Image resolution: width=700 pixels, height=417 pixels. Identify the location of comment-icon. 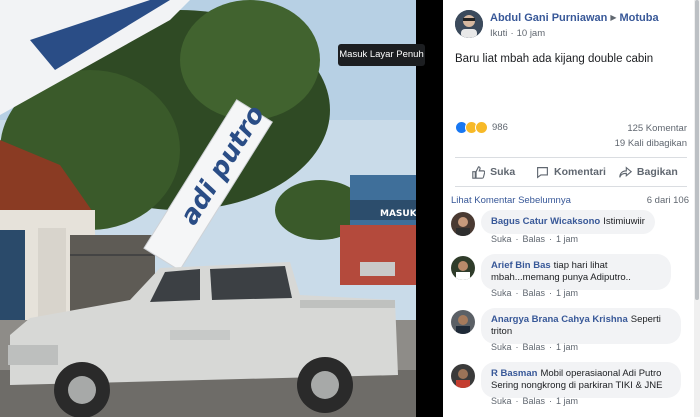
(542, 172).